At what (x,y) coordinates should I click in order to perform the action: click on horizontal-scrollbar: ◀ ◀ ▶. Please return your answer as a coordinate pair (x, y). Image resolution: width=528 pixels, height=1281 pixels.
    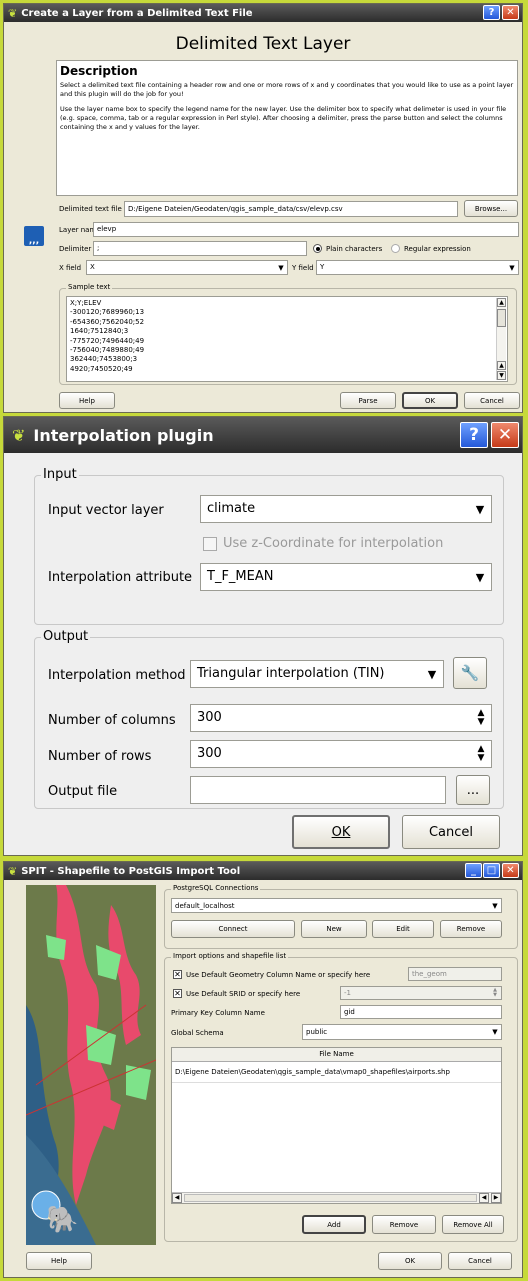
    Looking at the image, I should click on (336, 1197).